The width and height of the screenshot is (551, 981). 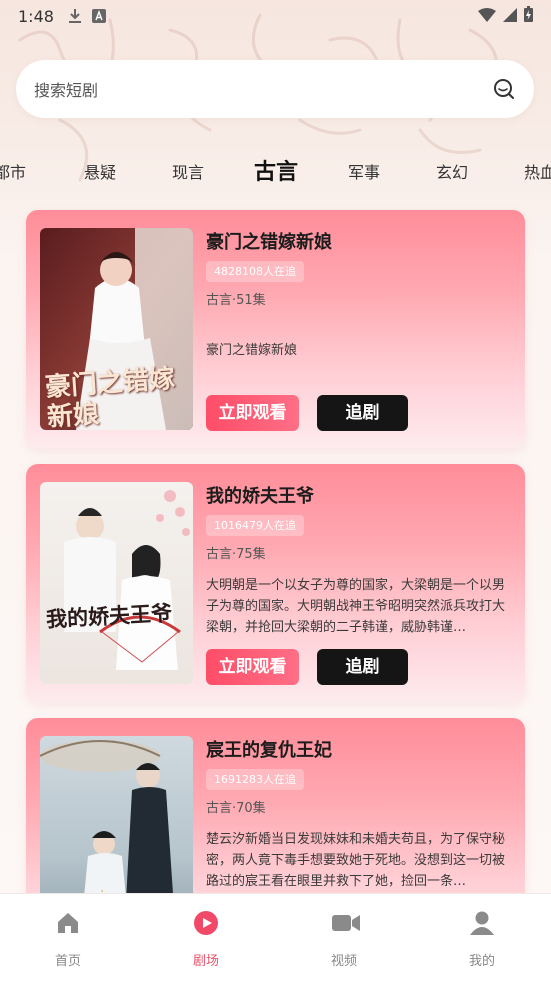 I want to click on tab-xuanhuan: 玄幻, so click(x=452, y=173).